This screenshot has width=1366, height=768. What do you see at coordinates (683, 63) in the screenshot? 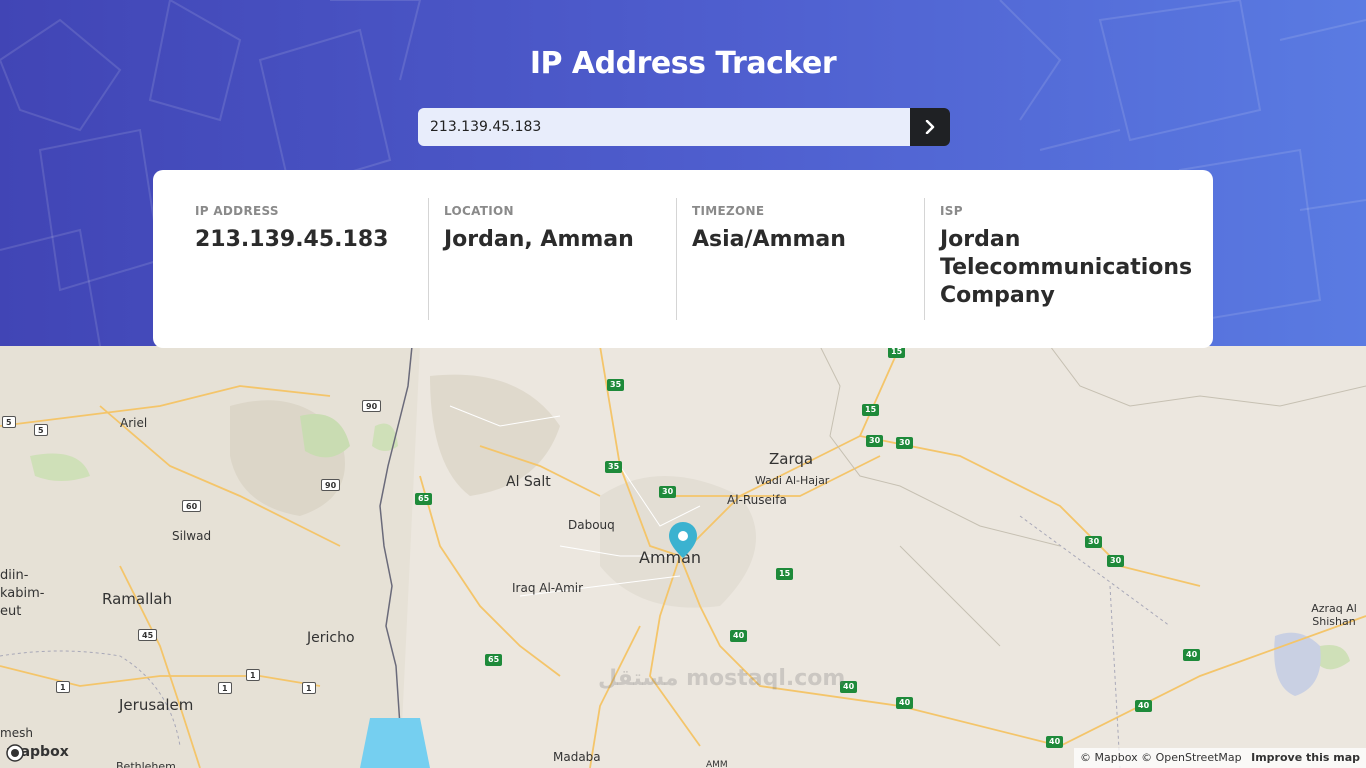
I see `page-title: IP Address Tracker` at bounding box center [683, 63].